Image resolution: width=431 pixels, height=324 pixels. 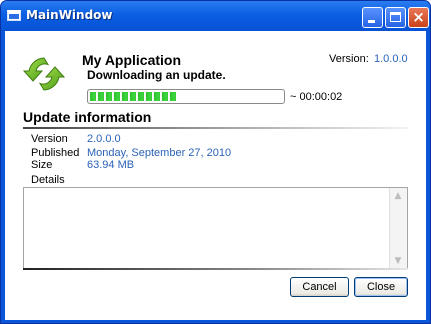 I want to click on close-icon: ×, so click(x=418, y=17).